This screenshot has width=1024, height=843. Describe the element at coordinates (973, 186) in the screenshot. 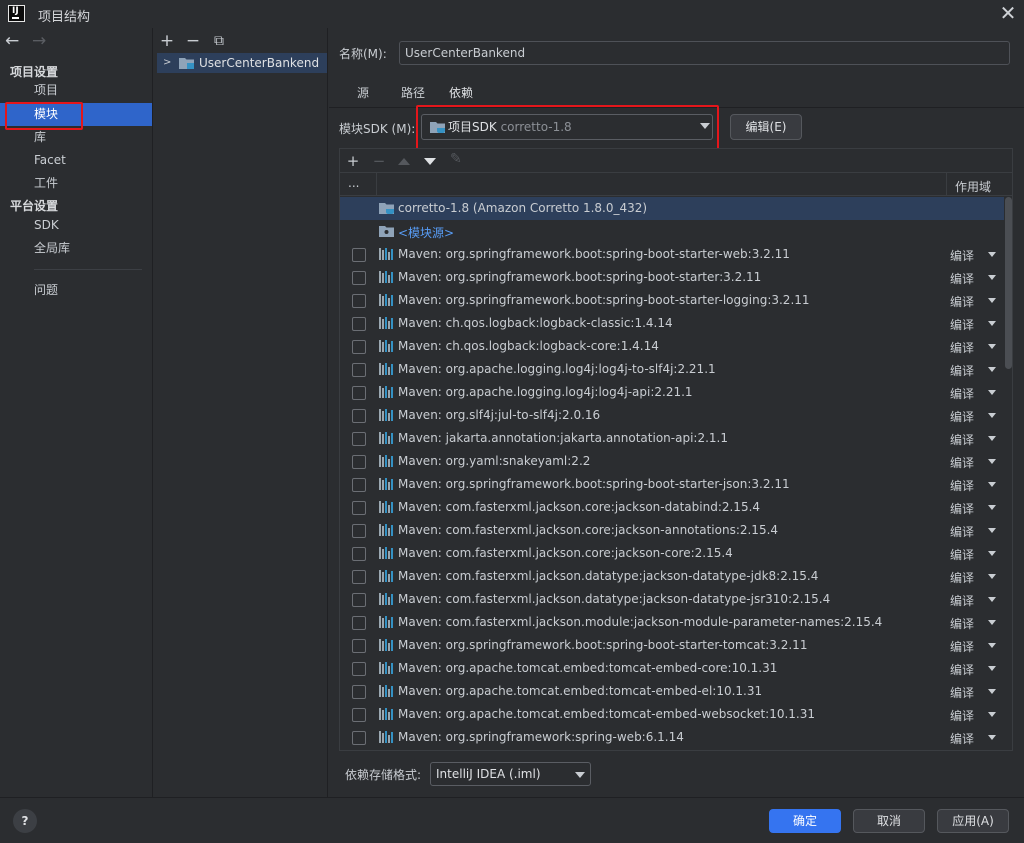

I see `col-scope-header: 作用域` at that location.